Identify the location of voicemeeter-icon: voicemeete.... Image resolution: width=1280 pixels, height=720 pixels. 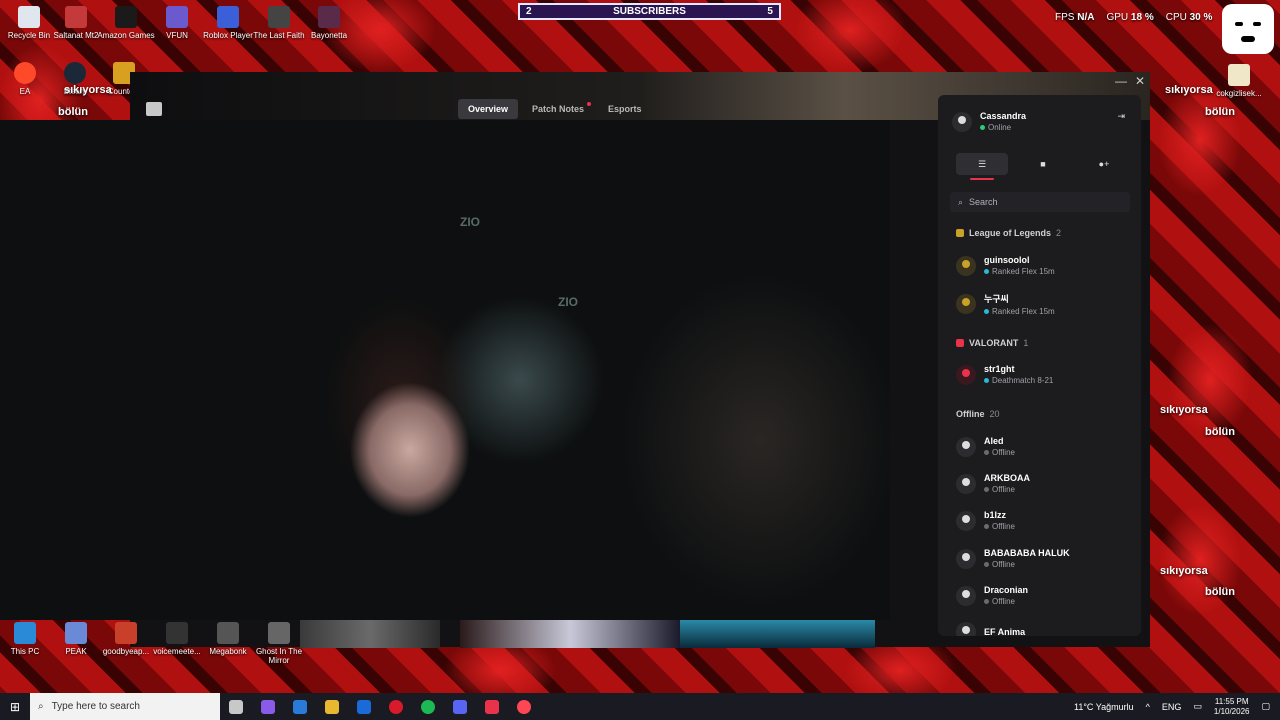
(177, 639).